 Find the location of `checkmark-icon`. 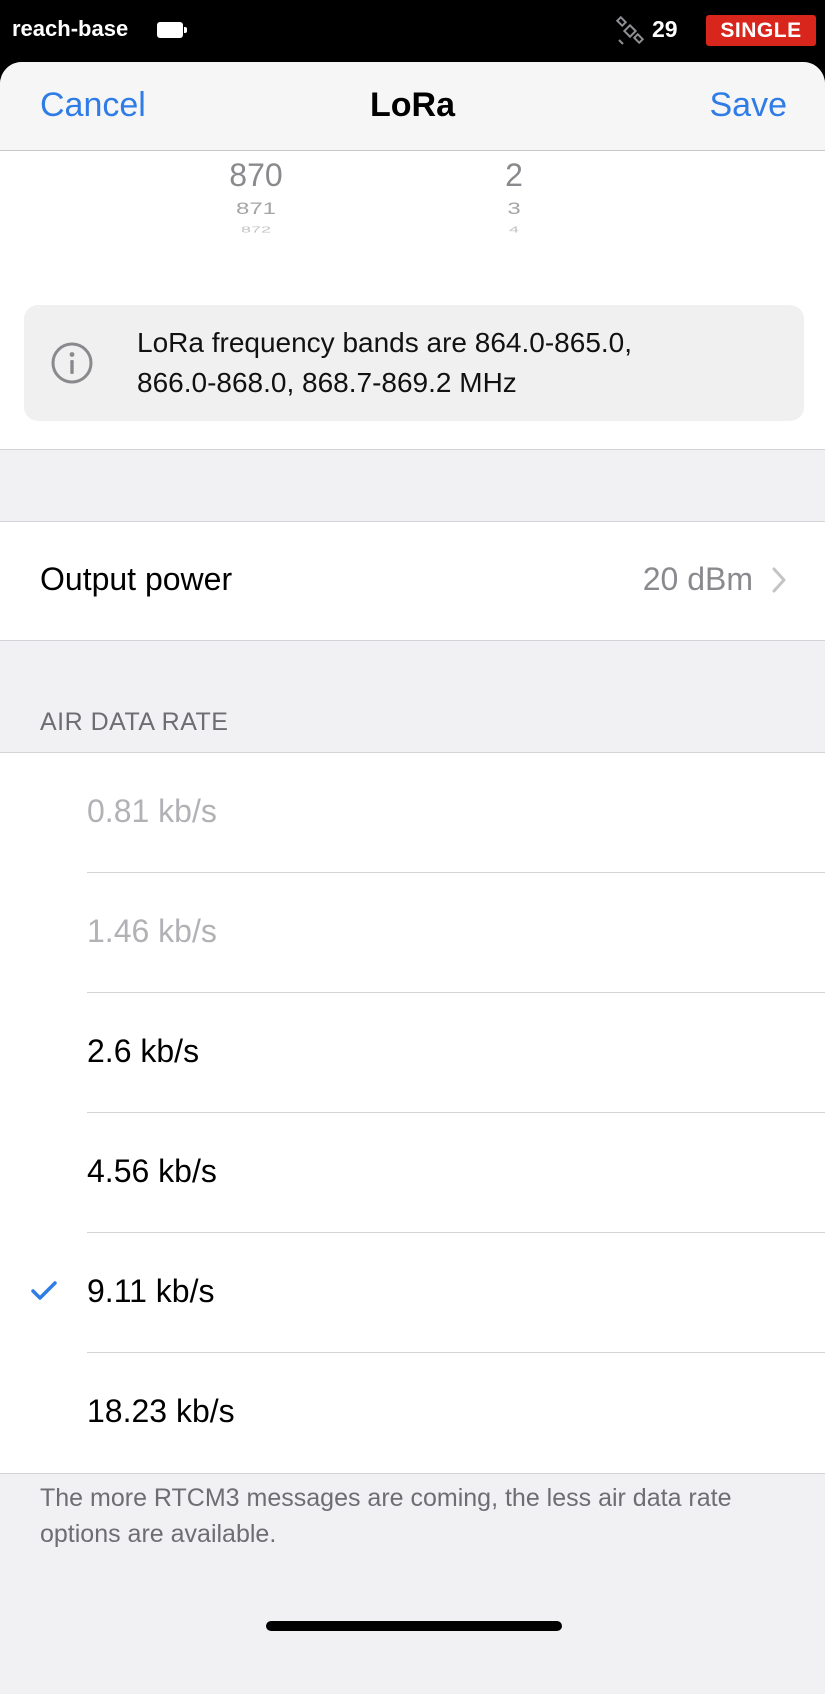

checkmark-icon is located at coordinates (44, 1290).